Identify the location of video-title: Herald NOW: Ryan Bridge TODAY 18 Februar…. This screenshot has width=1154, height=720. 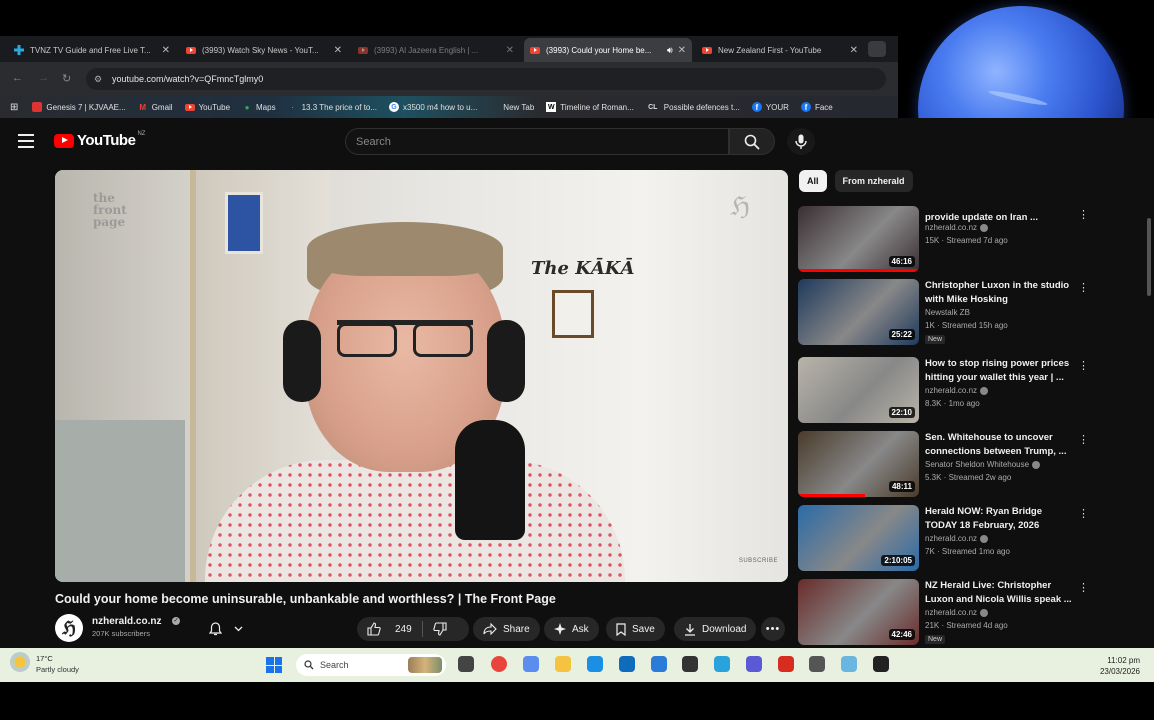
(1000, 519).